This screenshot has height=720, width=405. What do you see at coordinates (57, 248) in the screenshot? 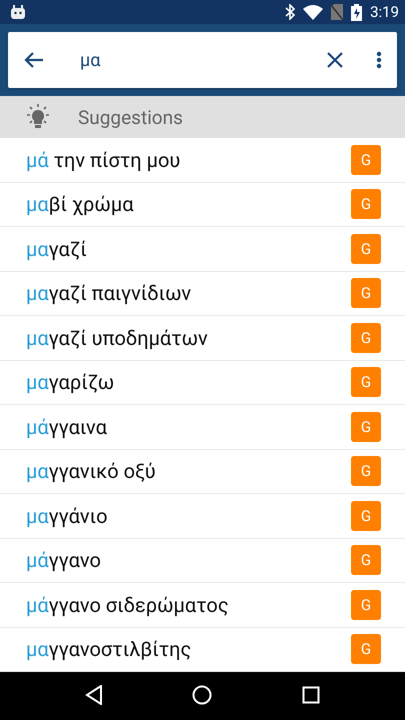
I see `suggestion-text: μαγαζί` at bounding box center [57, 248].